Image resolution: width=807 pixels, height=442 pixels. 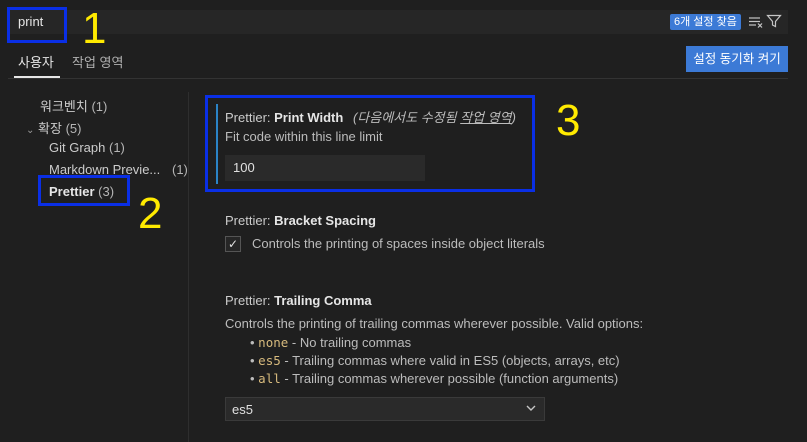 I want to click on tab-user: 사용자, so click(x=36, y=63).